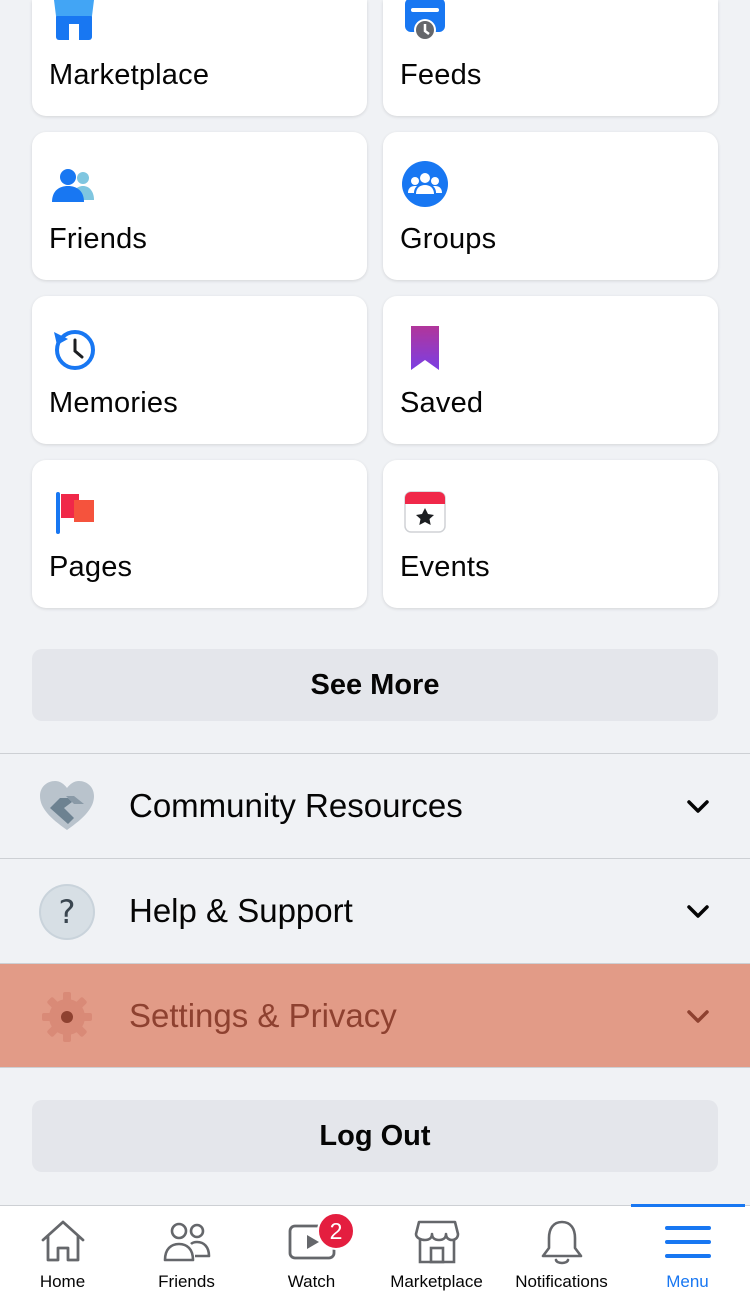 The image size is (750, 1294). I want to click on shortcut-label: Feeds, so click(441, 75).